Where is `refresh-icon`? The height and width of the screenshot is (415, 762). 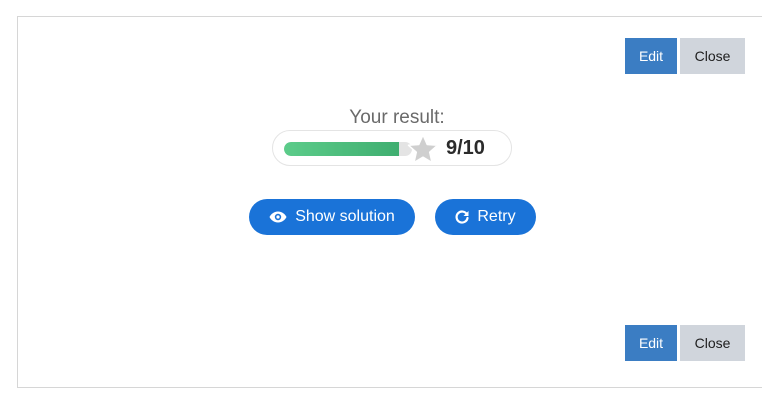
refresh-icon is located at coordinates (462, 217).